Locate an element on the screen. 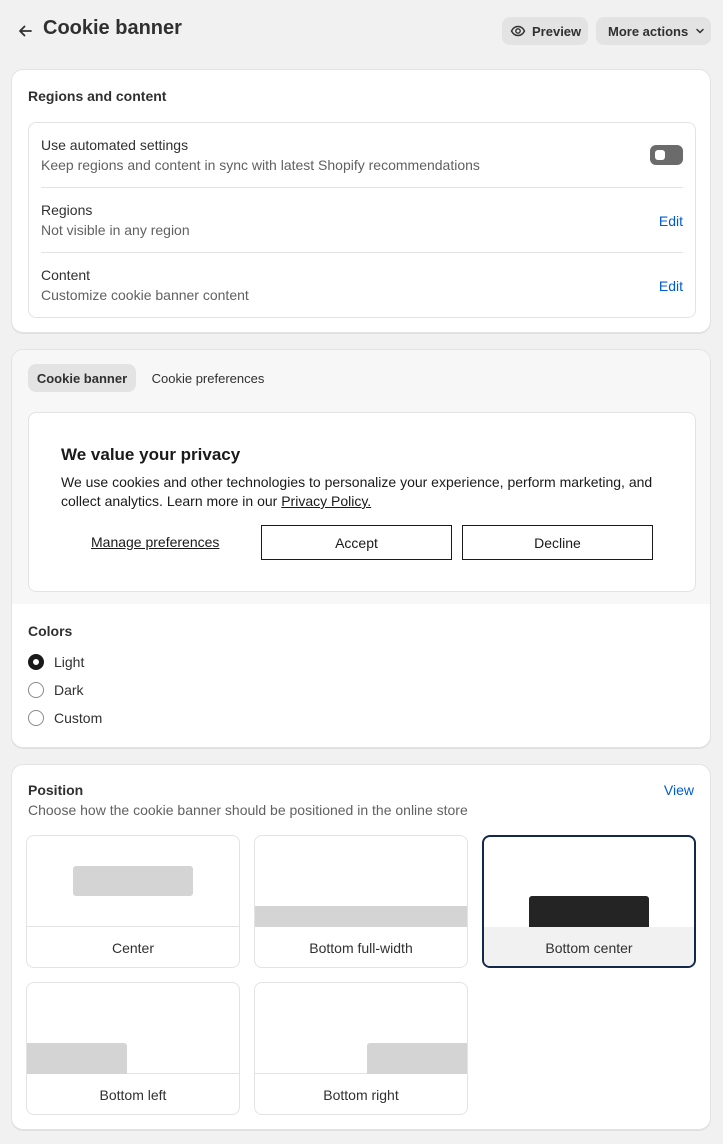 The height and width of the screenshot is (1144, 723). content-edit-link: Edit is located at coordinates (671, 286).